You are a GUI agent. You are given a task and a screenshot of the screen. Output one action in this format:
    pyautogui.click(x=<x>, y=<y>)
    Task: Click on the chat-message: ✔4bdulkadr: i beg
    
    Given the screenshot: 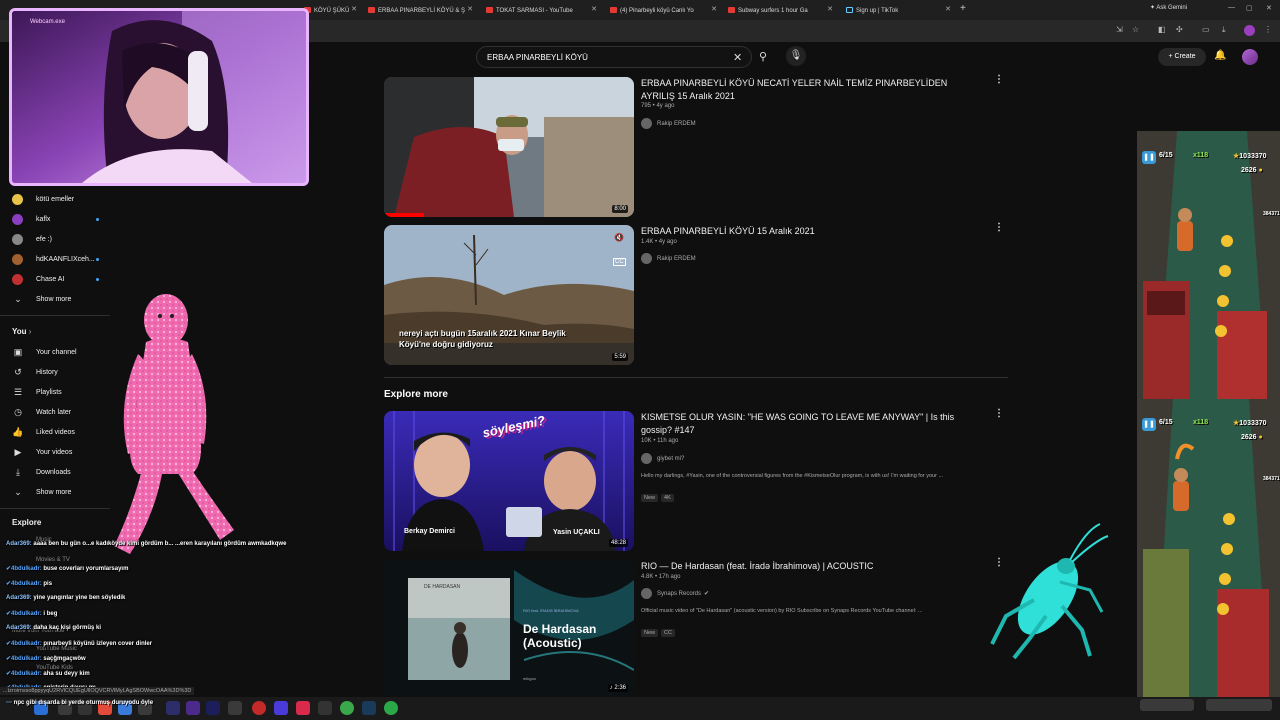 What is the action you would take?
    pyautogui.click(x=32, y=614)
    